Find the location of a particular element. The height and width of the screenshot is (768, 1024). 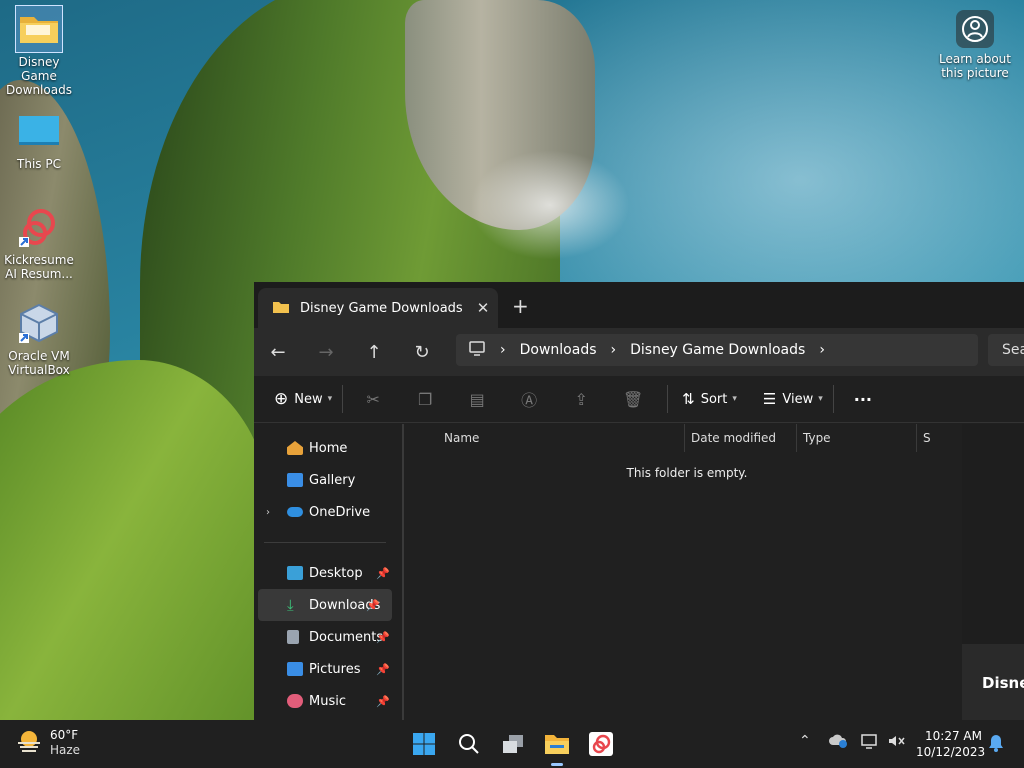

speaker-muted-icon is located at coordinates (897, 741).